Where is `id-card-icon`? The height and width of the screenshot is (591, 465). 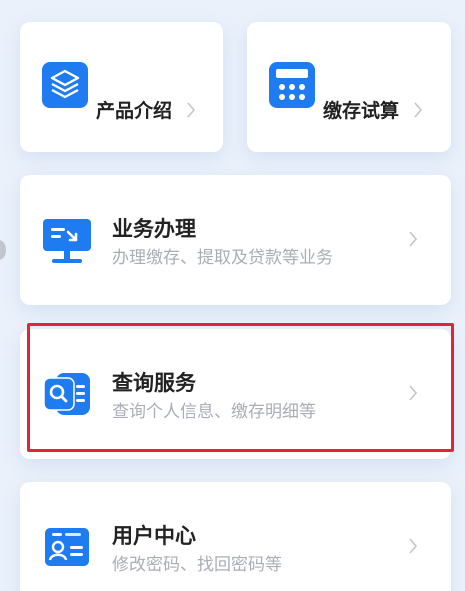 id-card-icon is located at coordinates (67, 547).